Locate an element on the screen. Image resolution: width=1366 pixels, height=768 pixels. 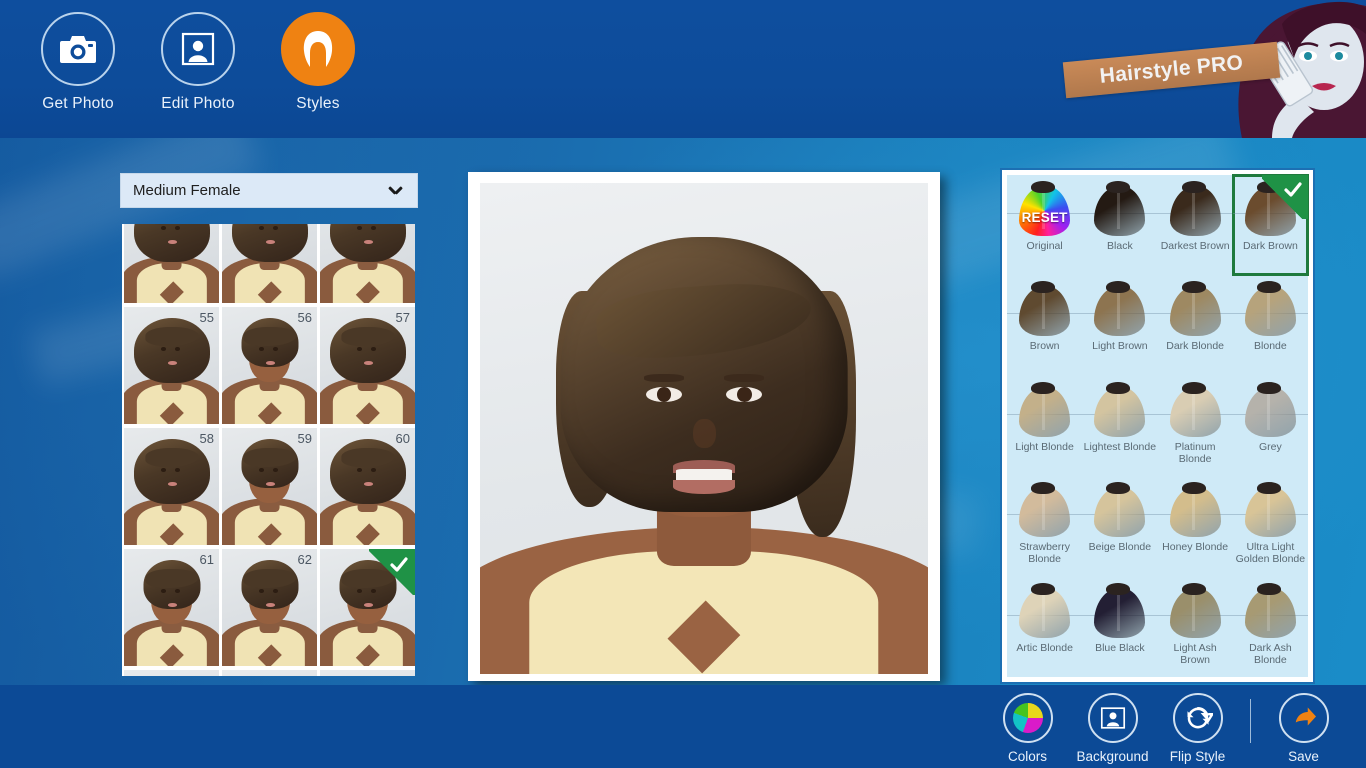
thumbnail-number: 55 is located at coordinates (206, 317).